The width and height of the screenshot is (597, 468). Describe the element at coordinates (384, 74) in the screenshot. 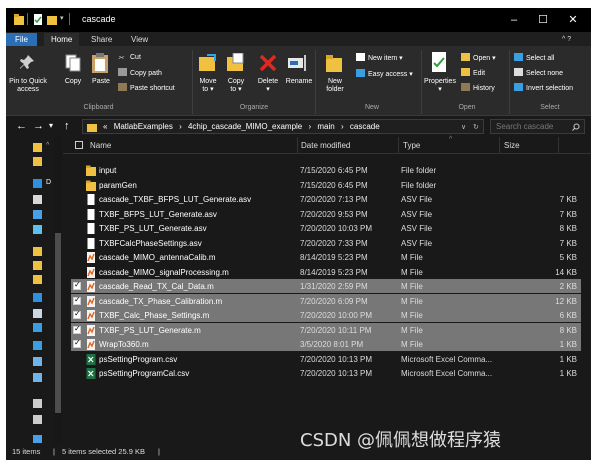

I see `easy-access-button: Easy access ▾` at that location.